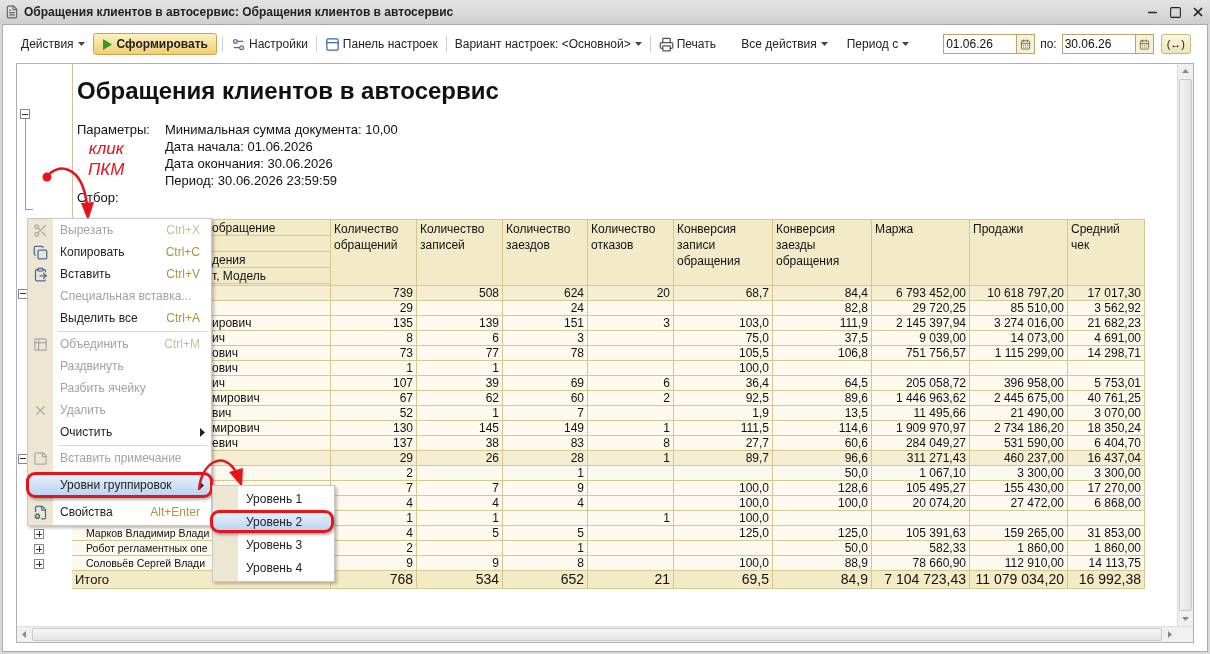  I want to click on table-cell: 5, so click(545, 533).